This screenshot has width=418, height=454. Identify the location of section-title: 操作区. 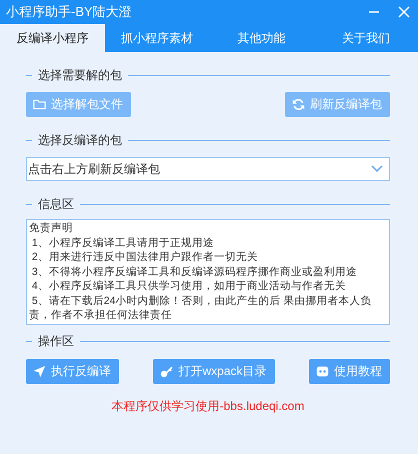
(56, 341).